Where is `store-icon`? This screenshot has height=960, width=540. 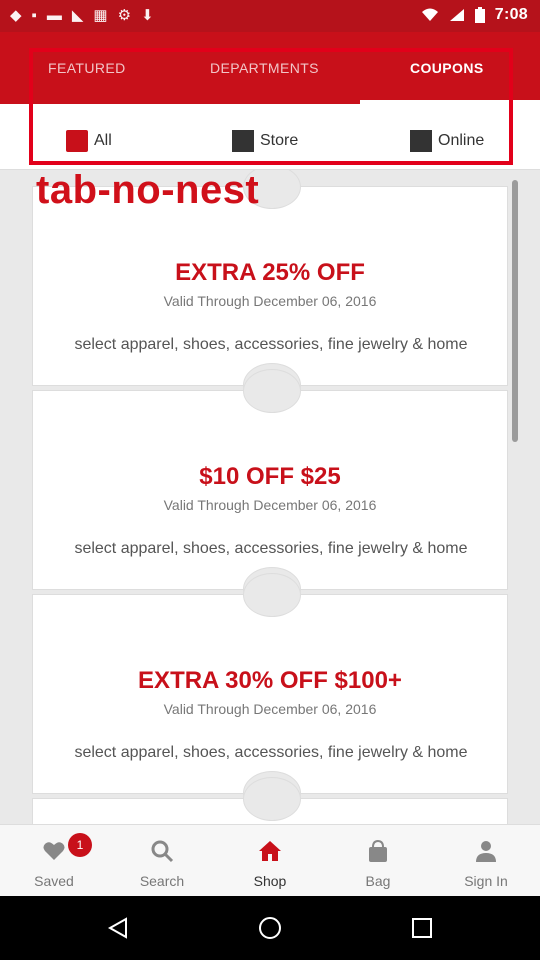 store-icon is located at coordinates (243, 141).